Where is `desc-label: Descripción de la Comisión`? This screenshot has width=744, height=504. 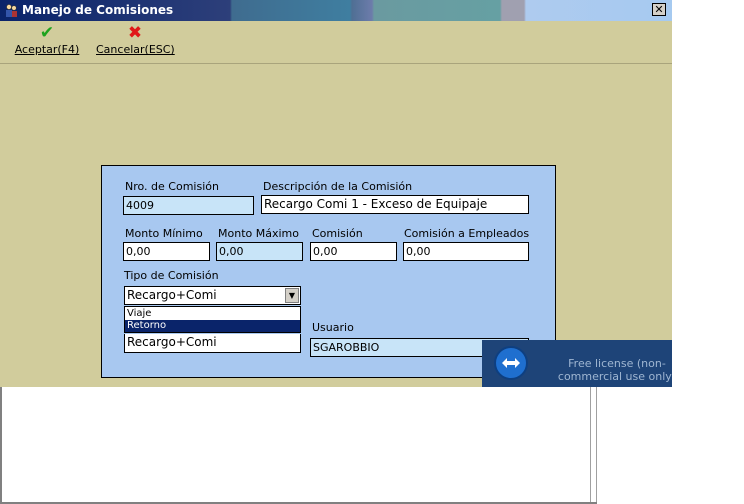 desc-label: Descripción de la Comisión is located at coordinates (338, 186).